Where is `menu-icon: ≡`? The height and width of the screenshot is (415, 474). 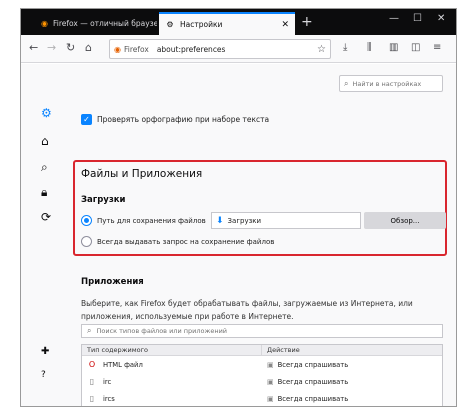 menu-icon: ≡ is located at coordinates (437, 47).